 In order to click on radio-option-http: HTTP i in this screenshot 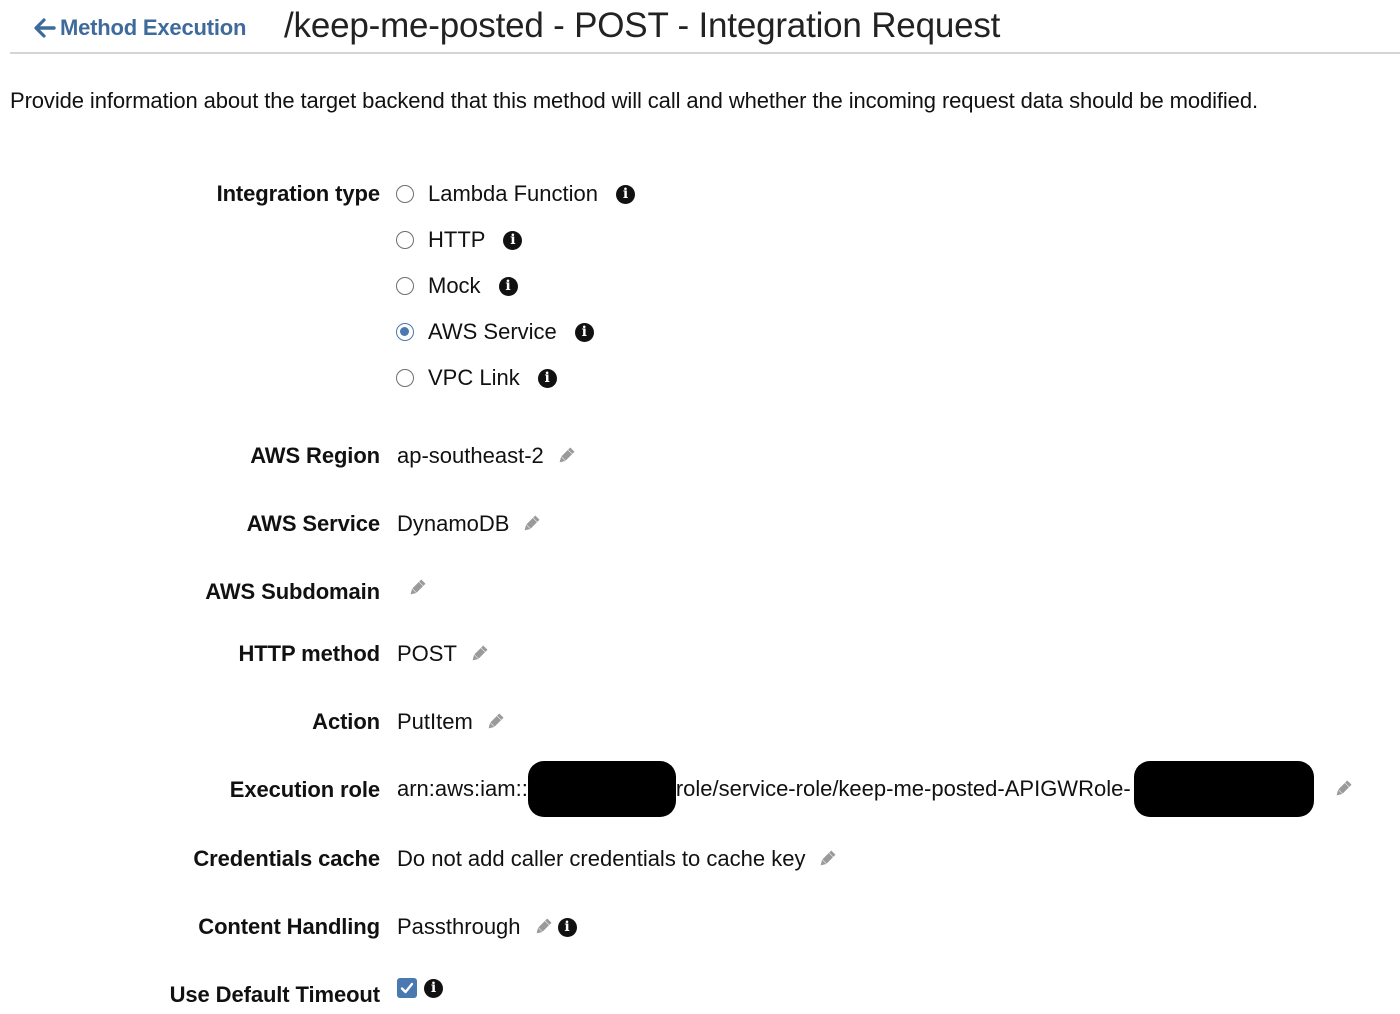, I will do `click(459, 240)`.